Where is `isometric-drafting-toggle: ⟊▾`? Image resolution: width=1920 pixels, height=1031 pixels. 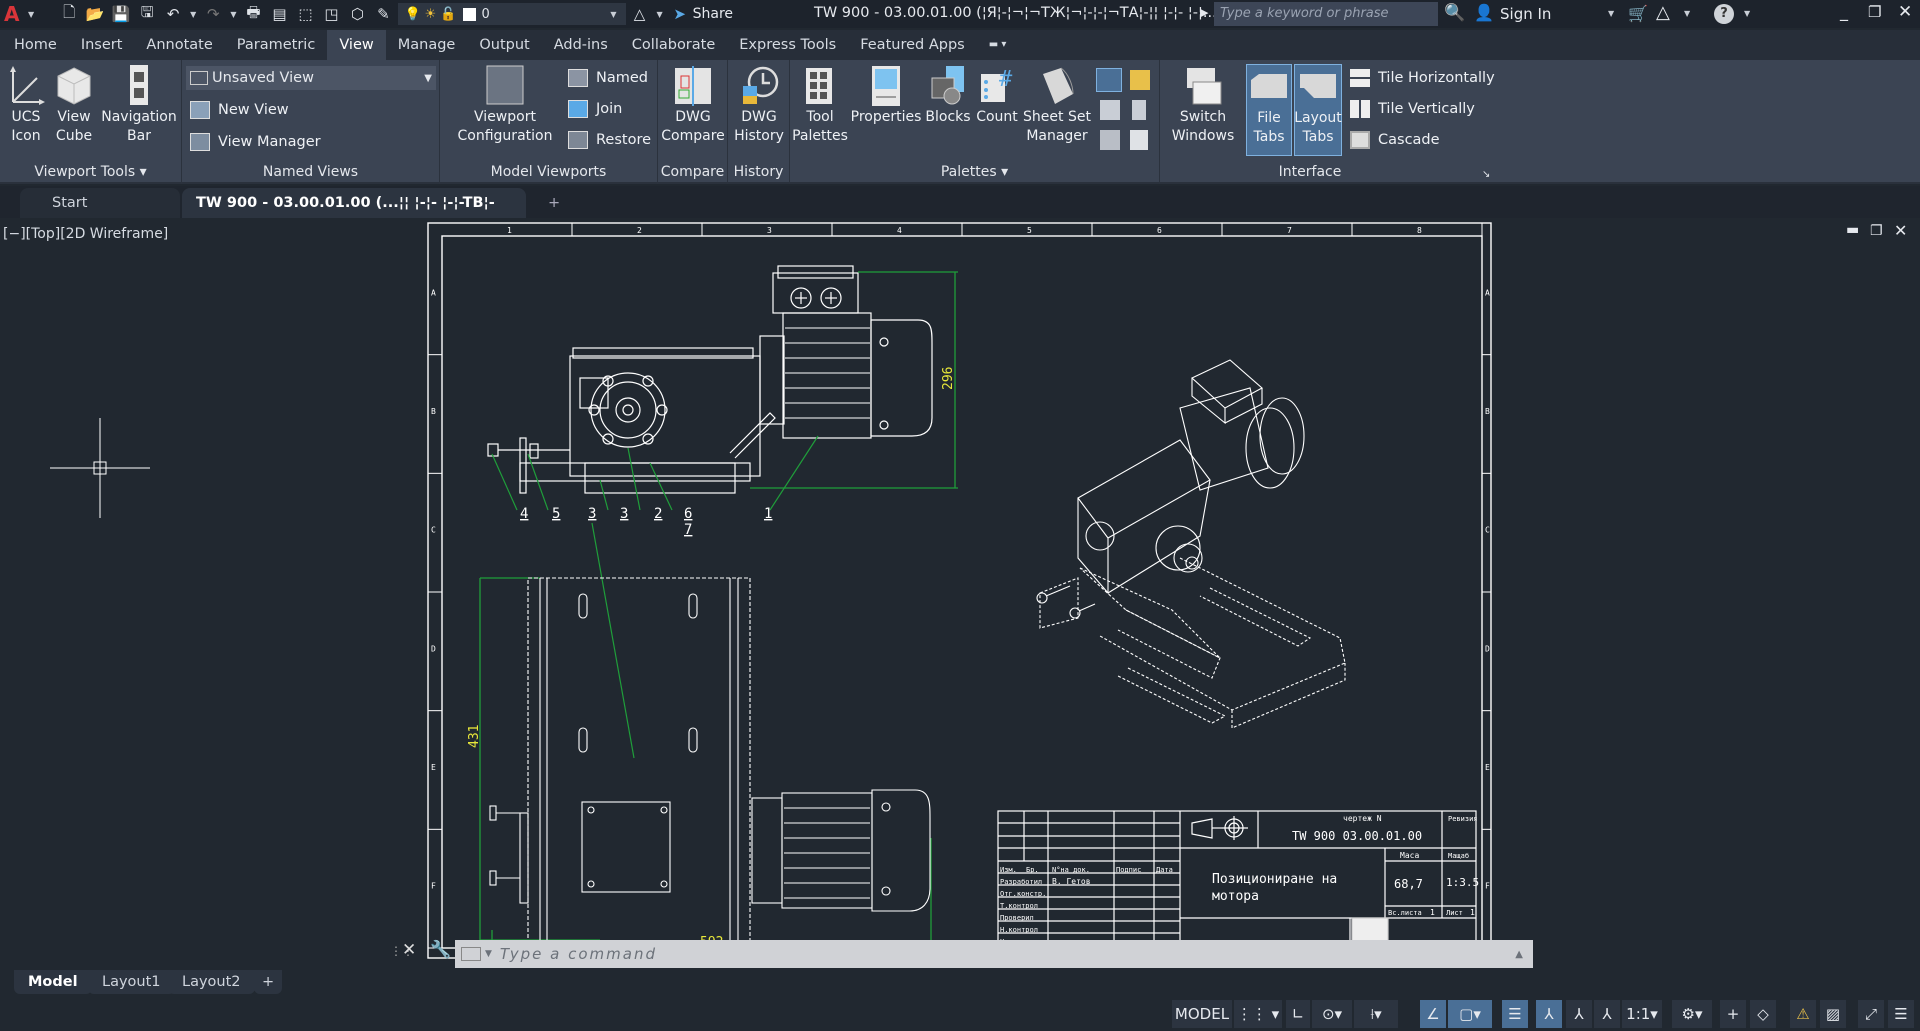
isometric-drafting-toggle: ⟊▾ is located at coordinates (1376, 1014).